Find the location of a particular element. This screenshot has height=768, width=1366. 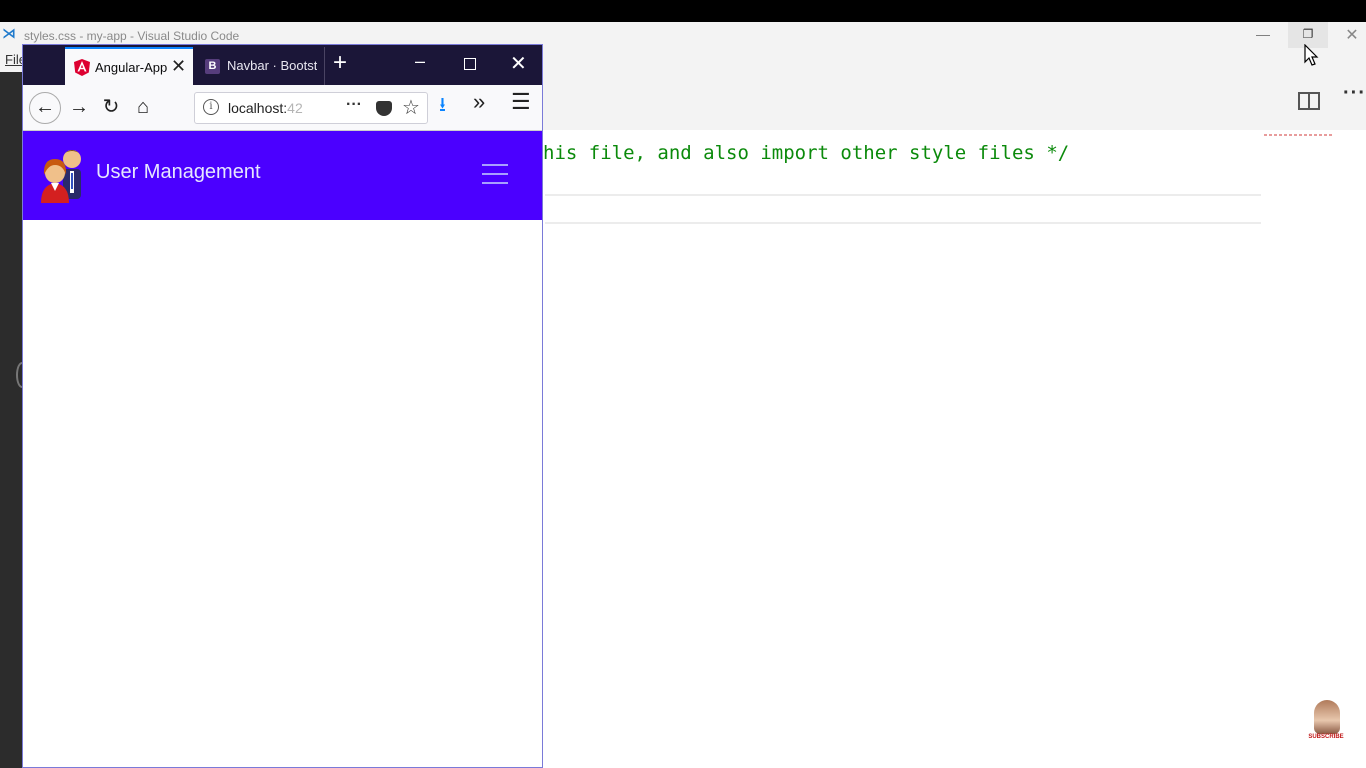

url-port: 42 is located at coordinates (295, 108).